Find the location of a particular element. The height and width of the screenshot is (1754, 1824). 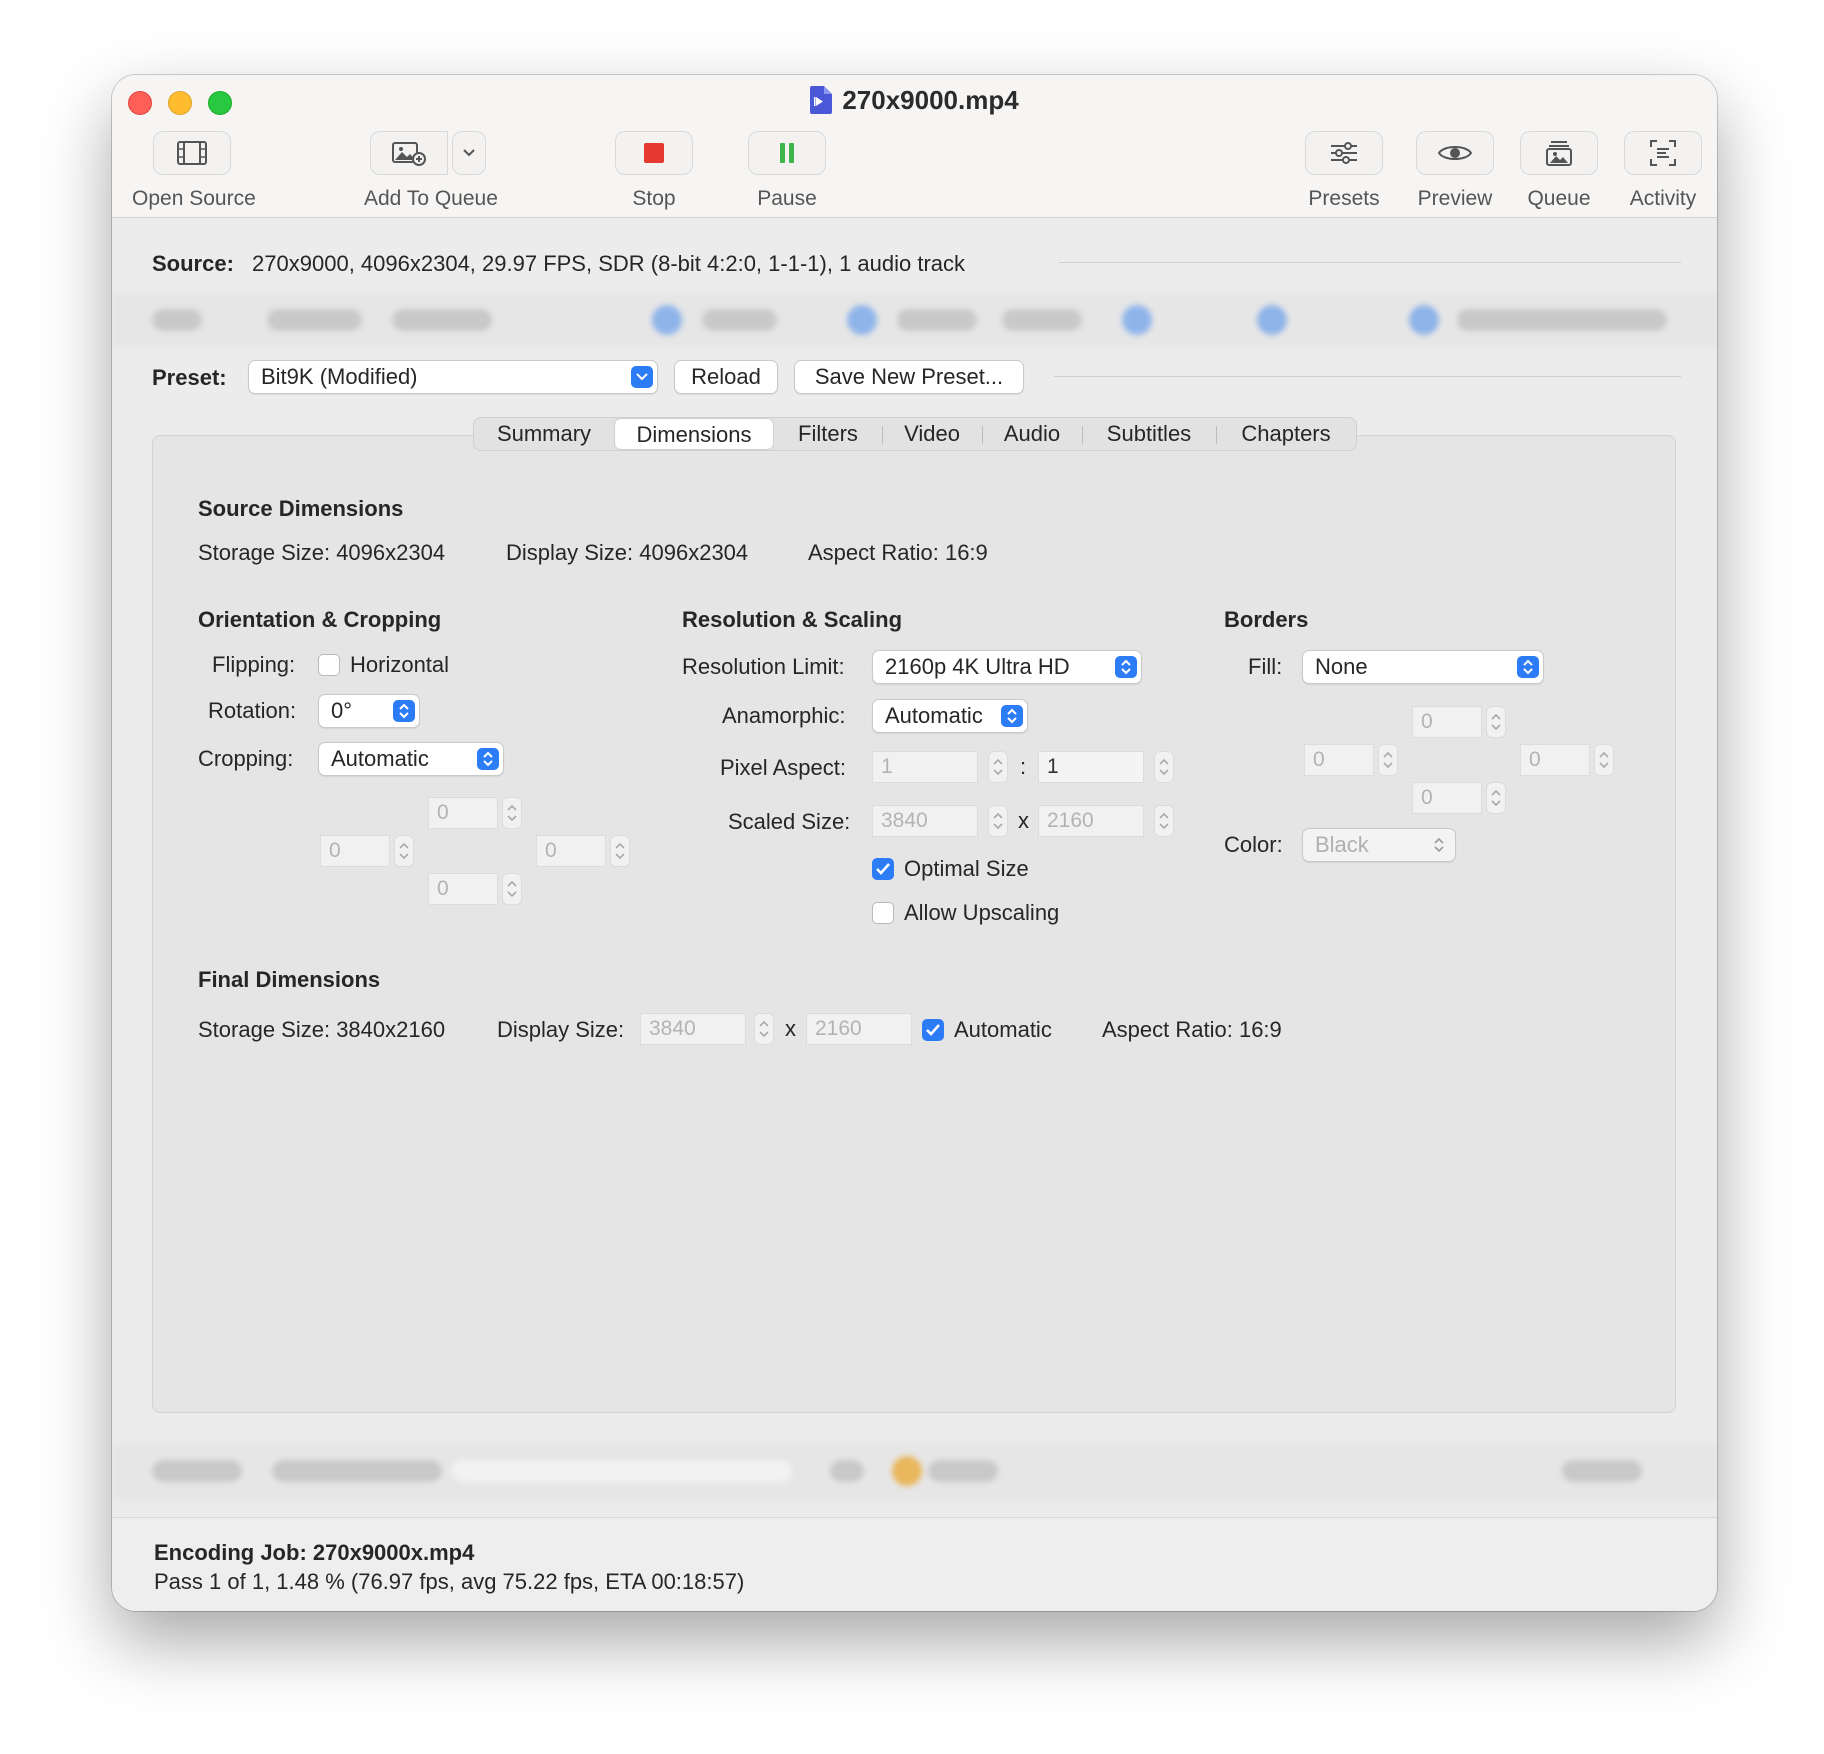

fill-value: None is located at coordinates (1341, 666).